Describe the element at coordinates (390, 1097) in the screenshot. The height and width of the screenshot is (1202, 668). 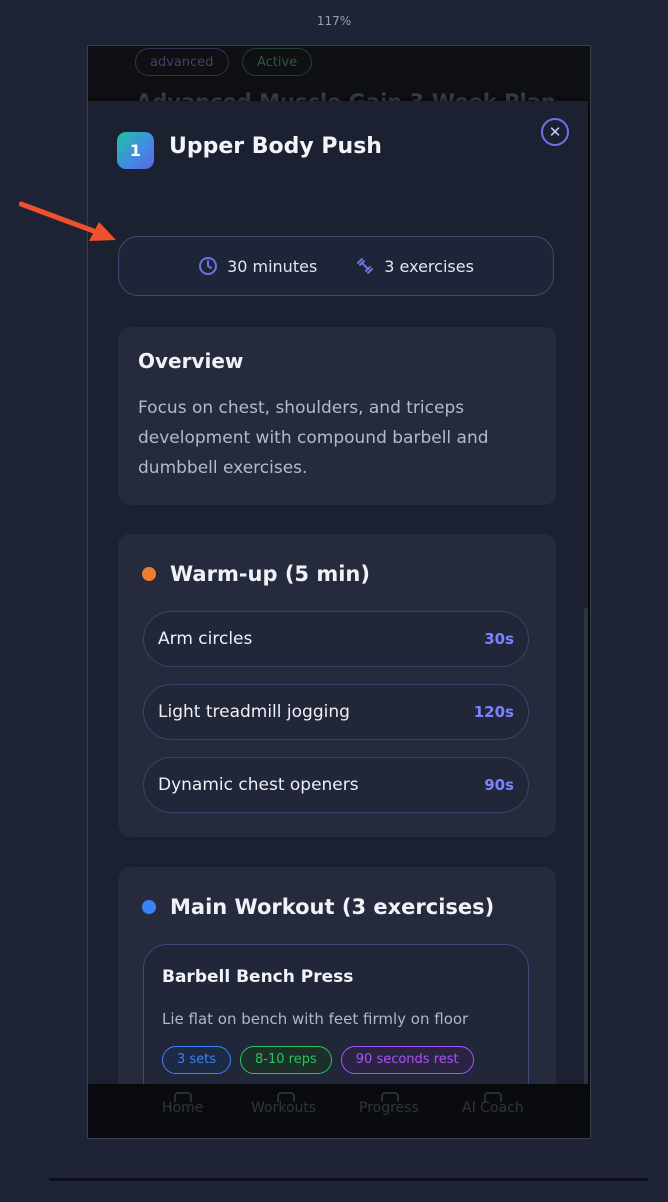
I see `progress-icon` at that location.